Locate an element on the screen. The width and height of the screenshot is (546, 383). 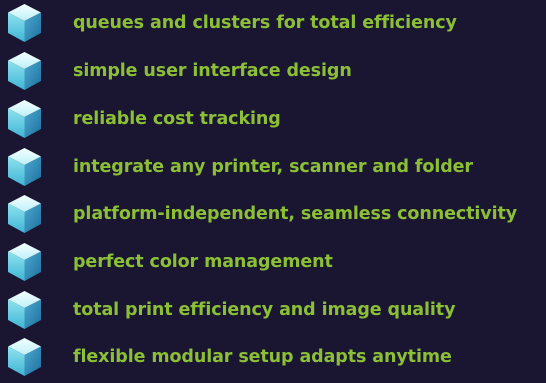
list-item: reliable cost tracking is located at coordinates (273, 121).